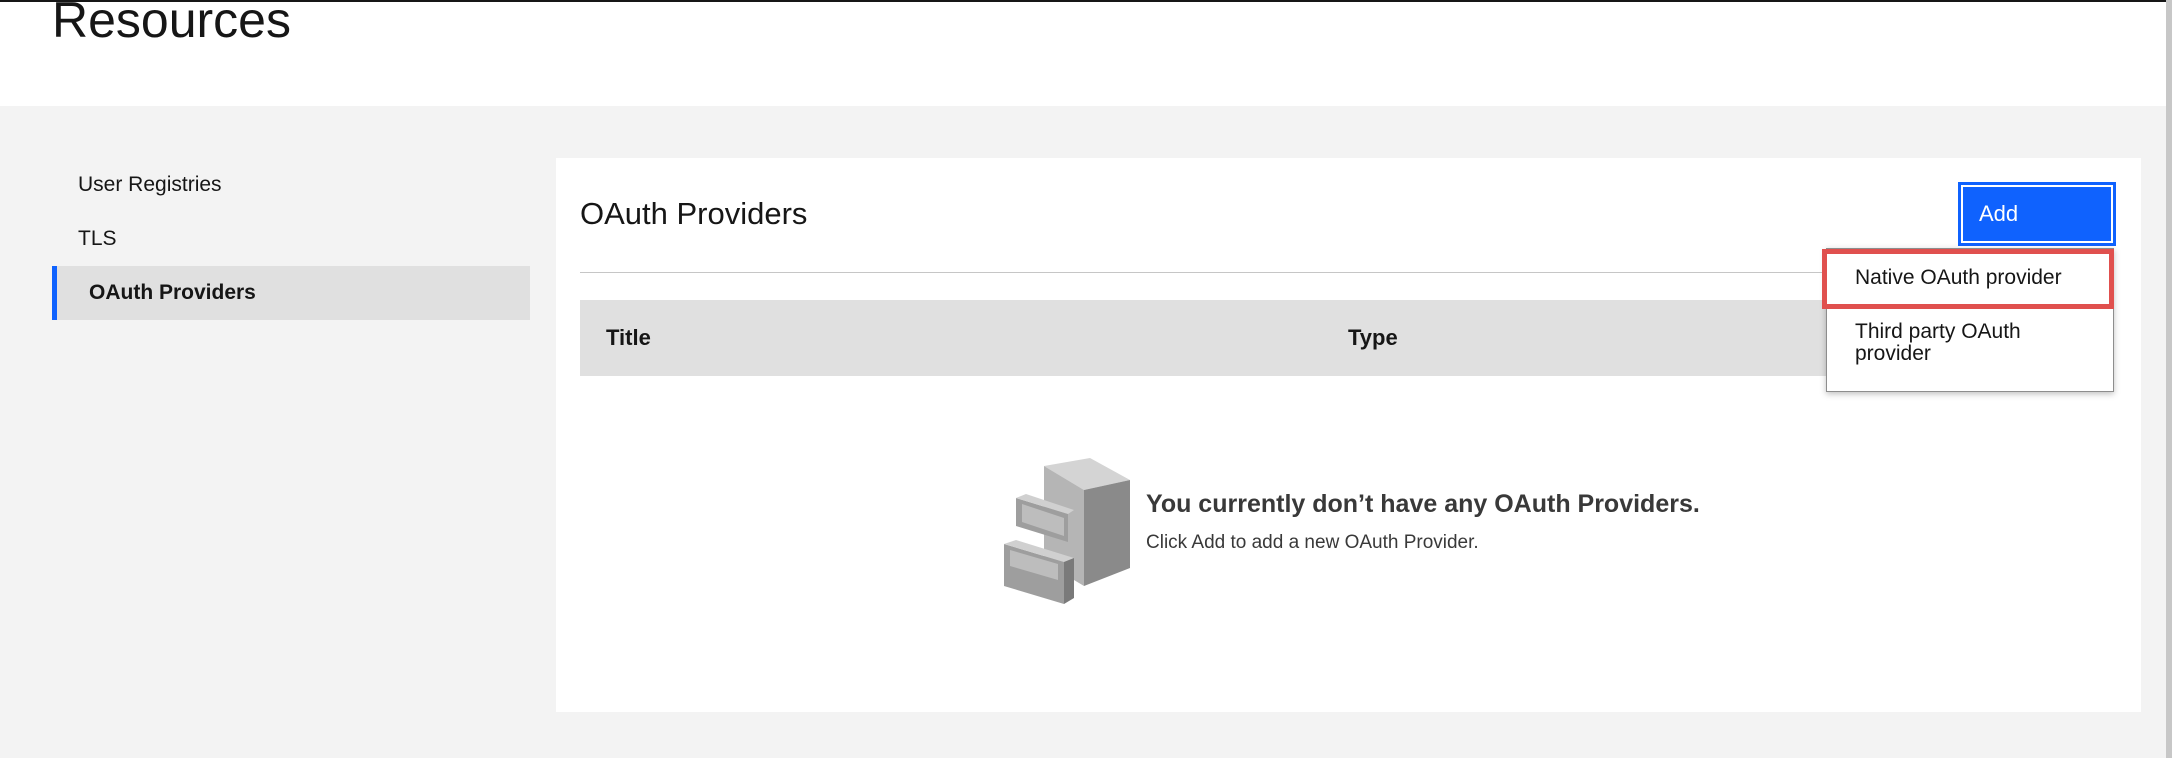 This screenshot has height=758, width=2172. Describe the element at coordinates (1230, 272) in the screenshot. I see `divider` at that location.